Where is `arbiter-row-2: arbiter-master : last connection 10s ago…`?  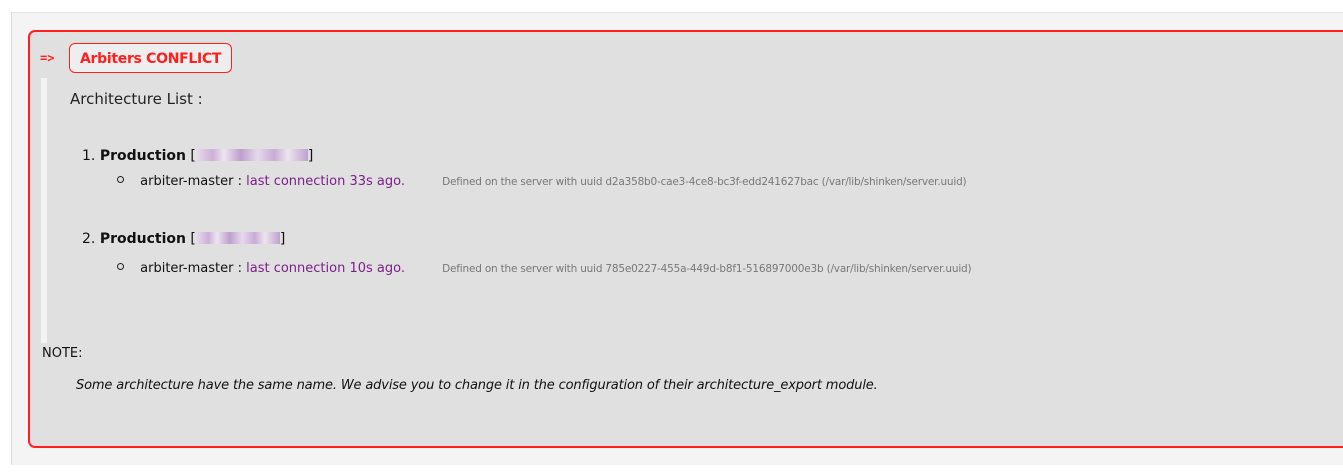
arbiter-row-2: arbiter-master : last connection 10s ago… is located at coordinates (544, 268).